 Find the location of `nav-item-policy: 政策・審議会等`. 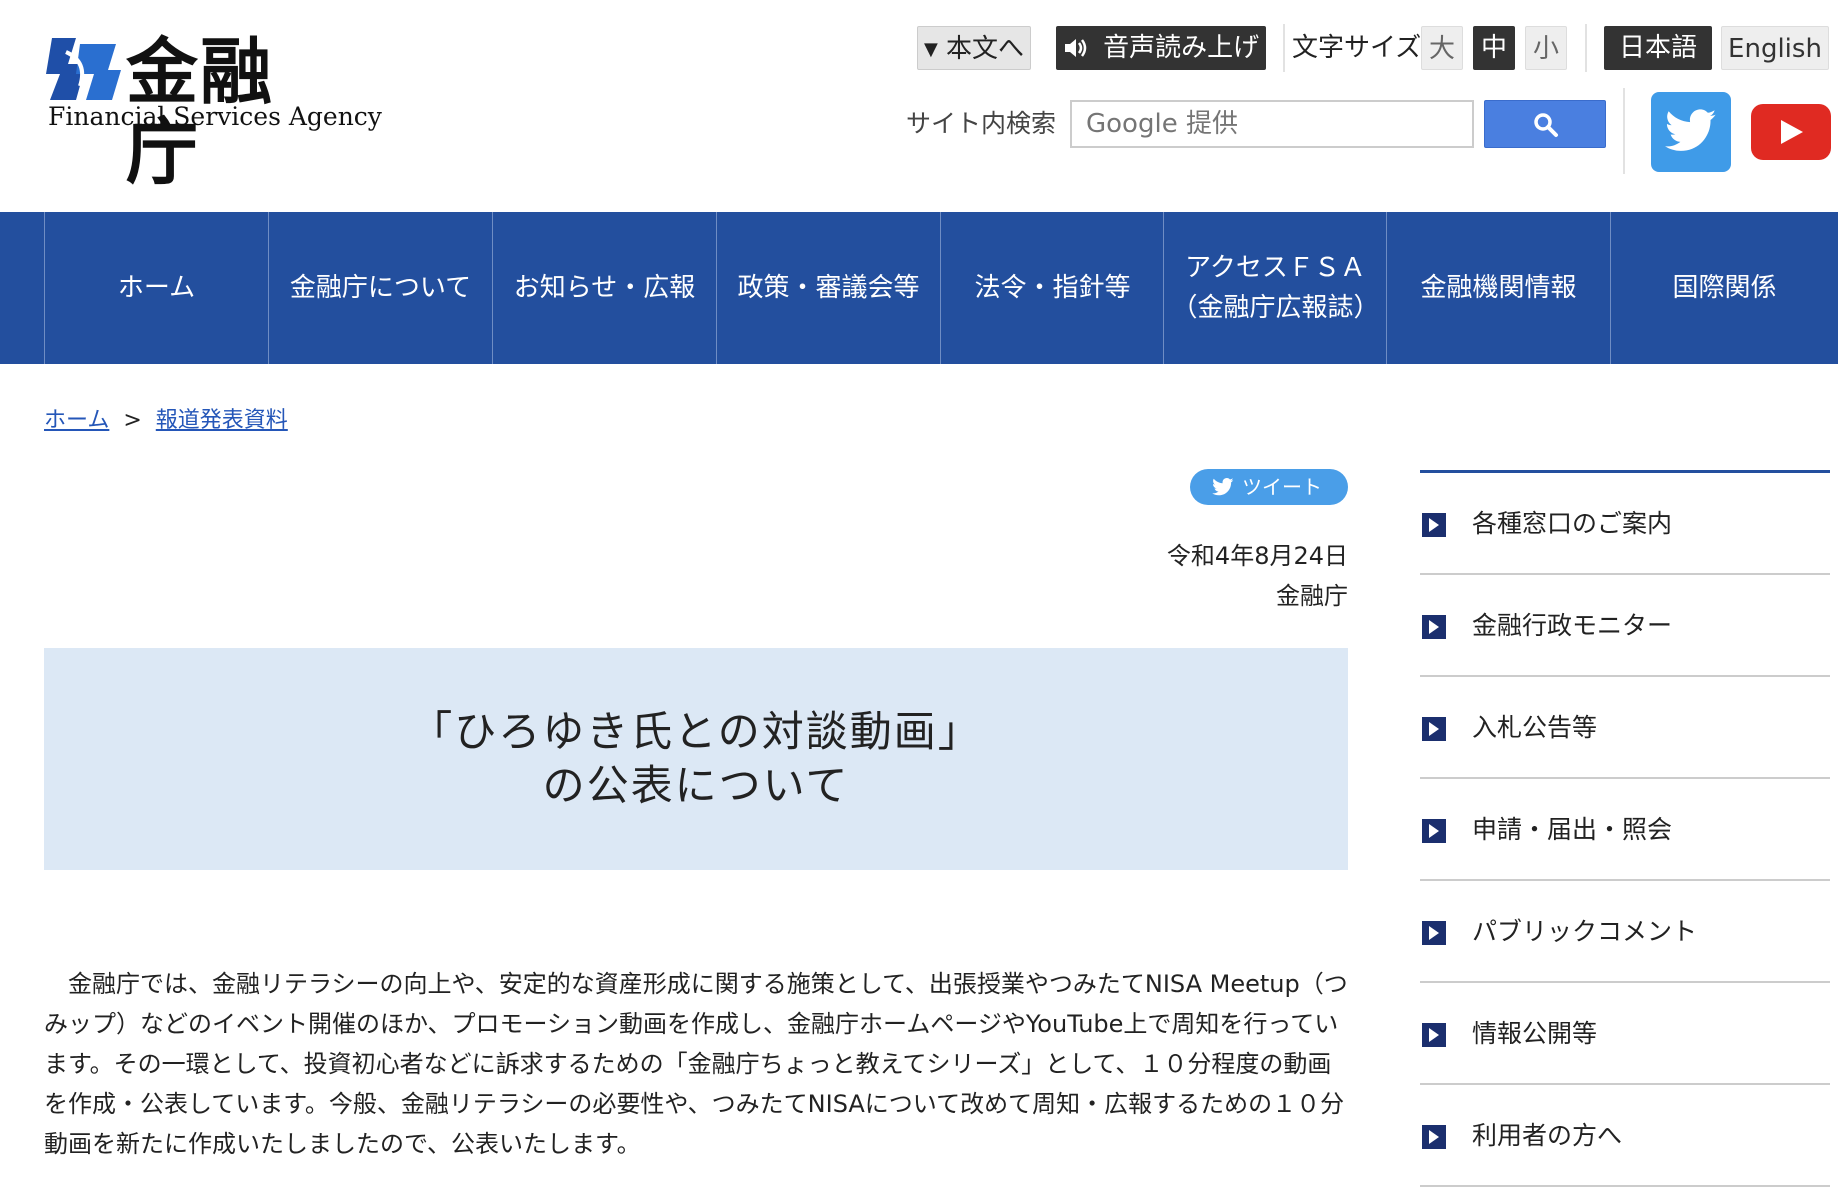

nav-item-policy: 政策・審議会等 is located at coordinates (828, 288).